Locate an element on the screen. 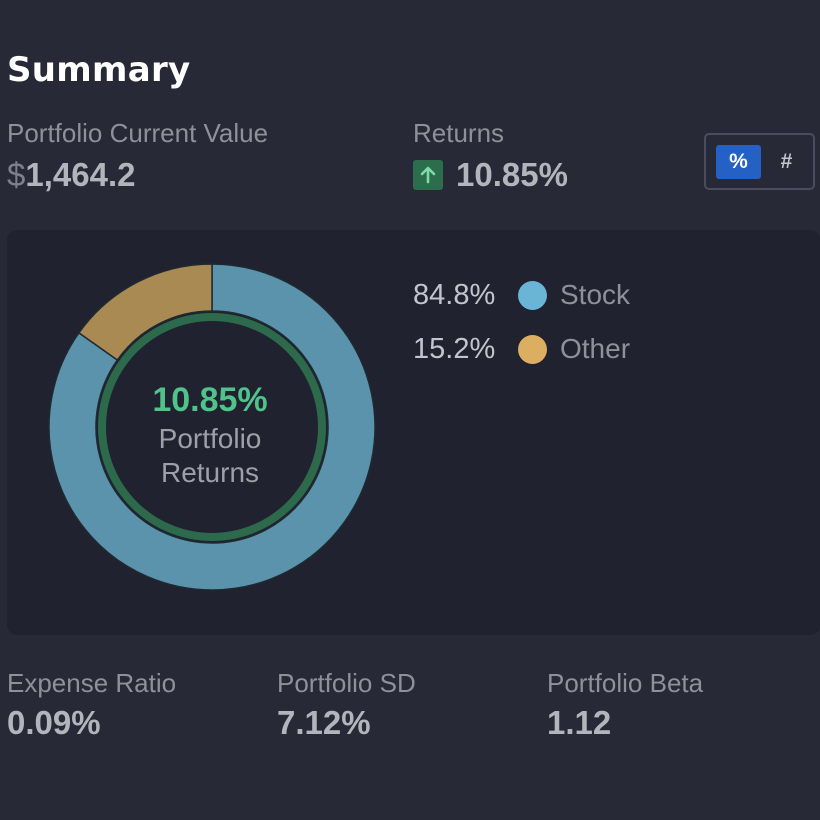 The width and height of the screenshot is (820, 820). legend-item-stock: 84.8% Stock is located at coordinates (521, 295).